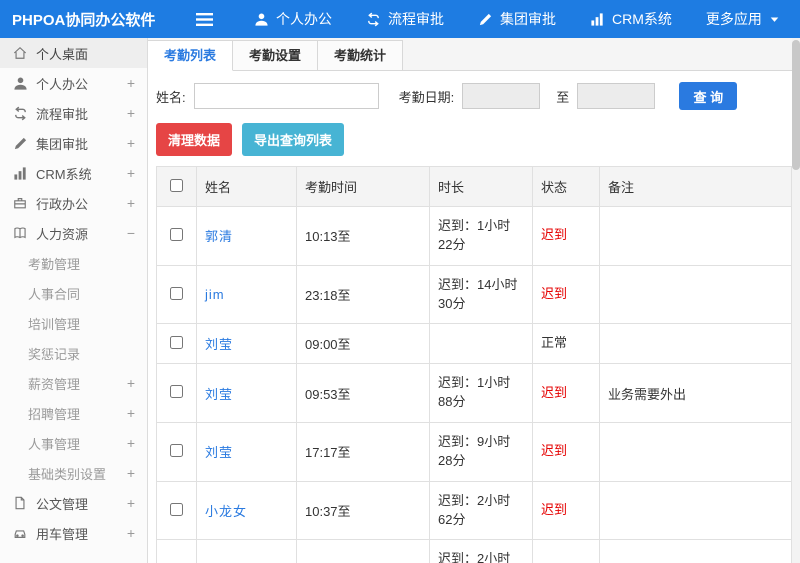 The height and width of the screenshot is (563, 800). Describe the element at coordinates (21, 203) in the screenshot. I see `office-icon` at that location.